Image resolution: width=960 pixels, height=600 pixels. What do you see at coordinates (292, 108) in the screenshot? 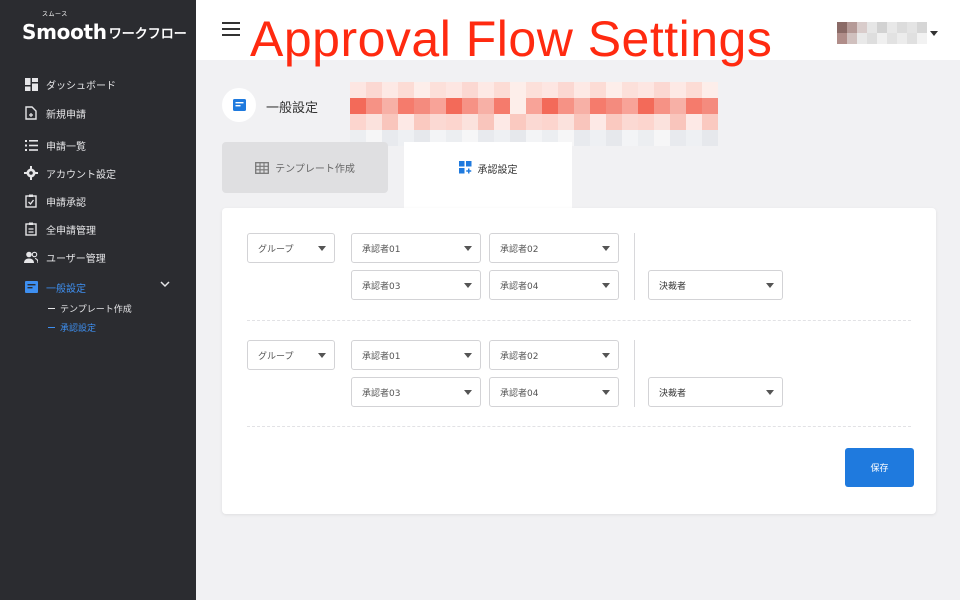
I see `page-title: 一般設定` at bounding box center [292, 108].